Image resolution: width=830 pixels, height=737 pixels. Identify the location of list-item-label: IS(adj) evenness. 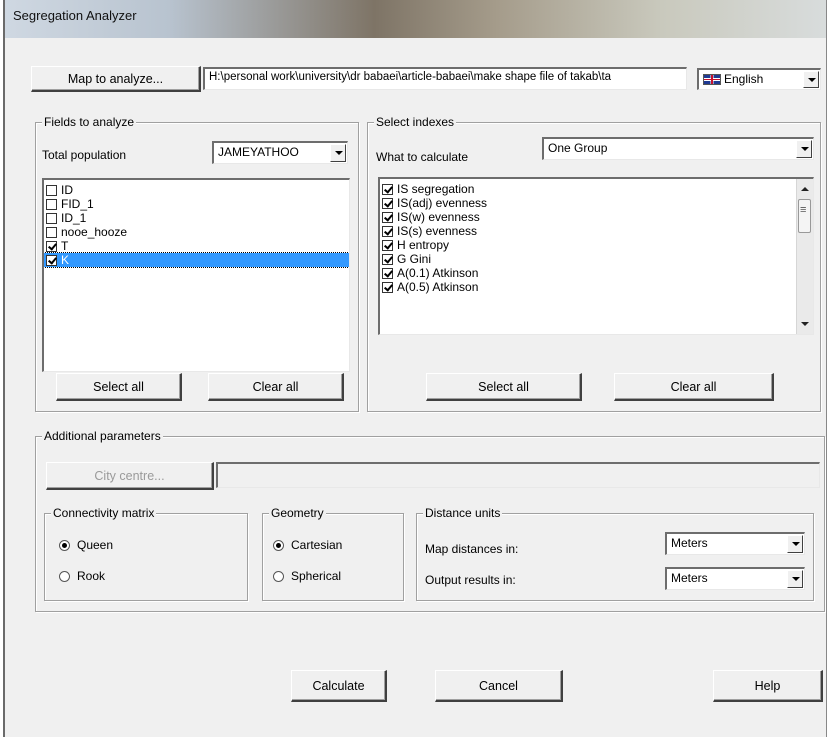
(442, 203).